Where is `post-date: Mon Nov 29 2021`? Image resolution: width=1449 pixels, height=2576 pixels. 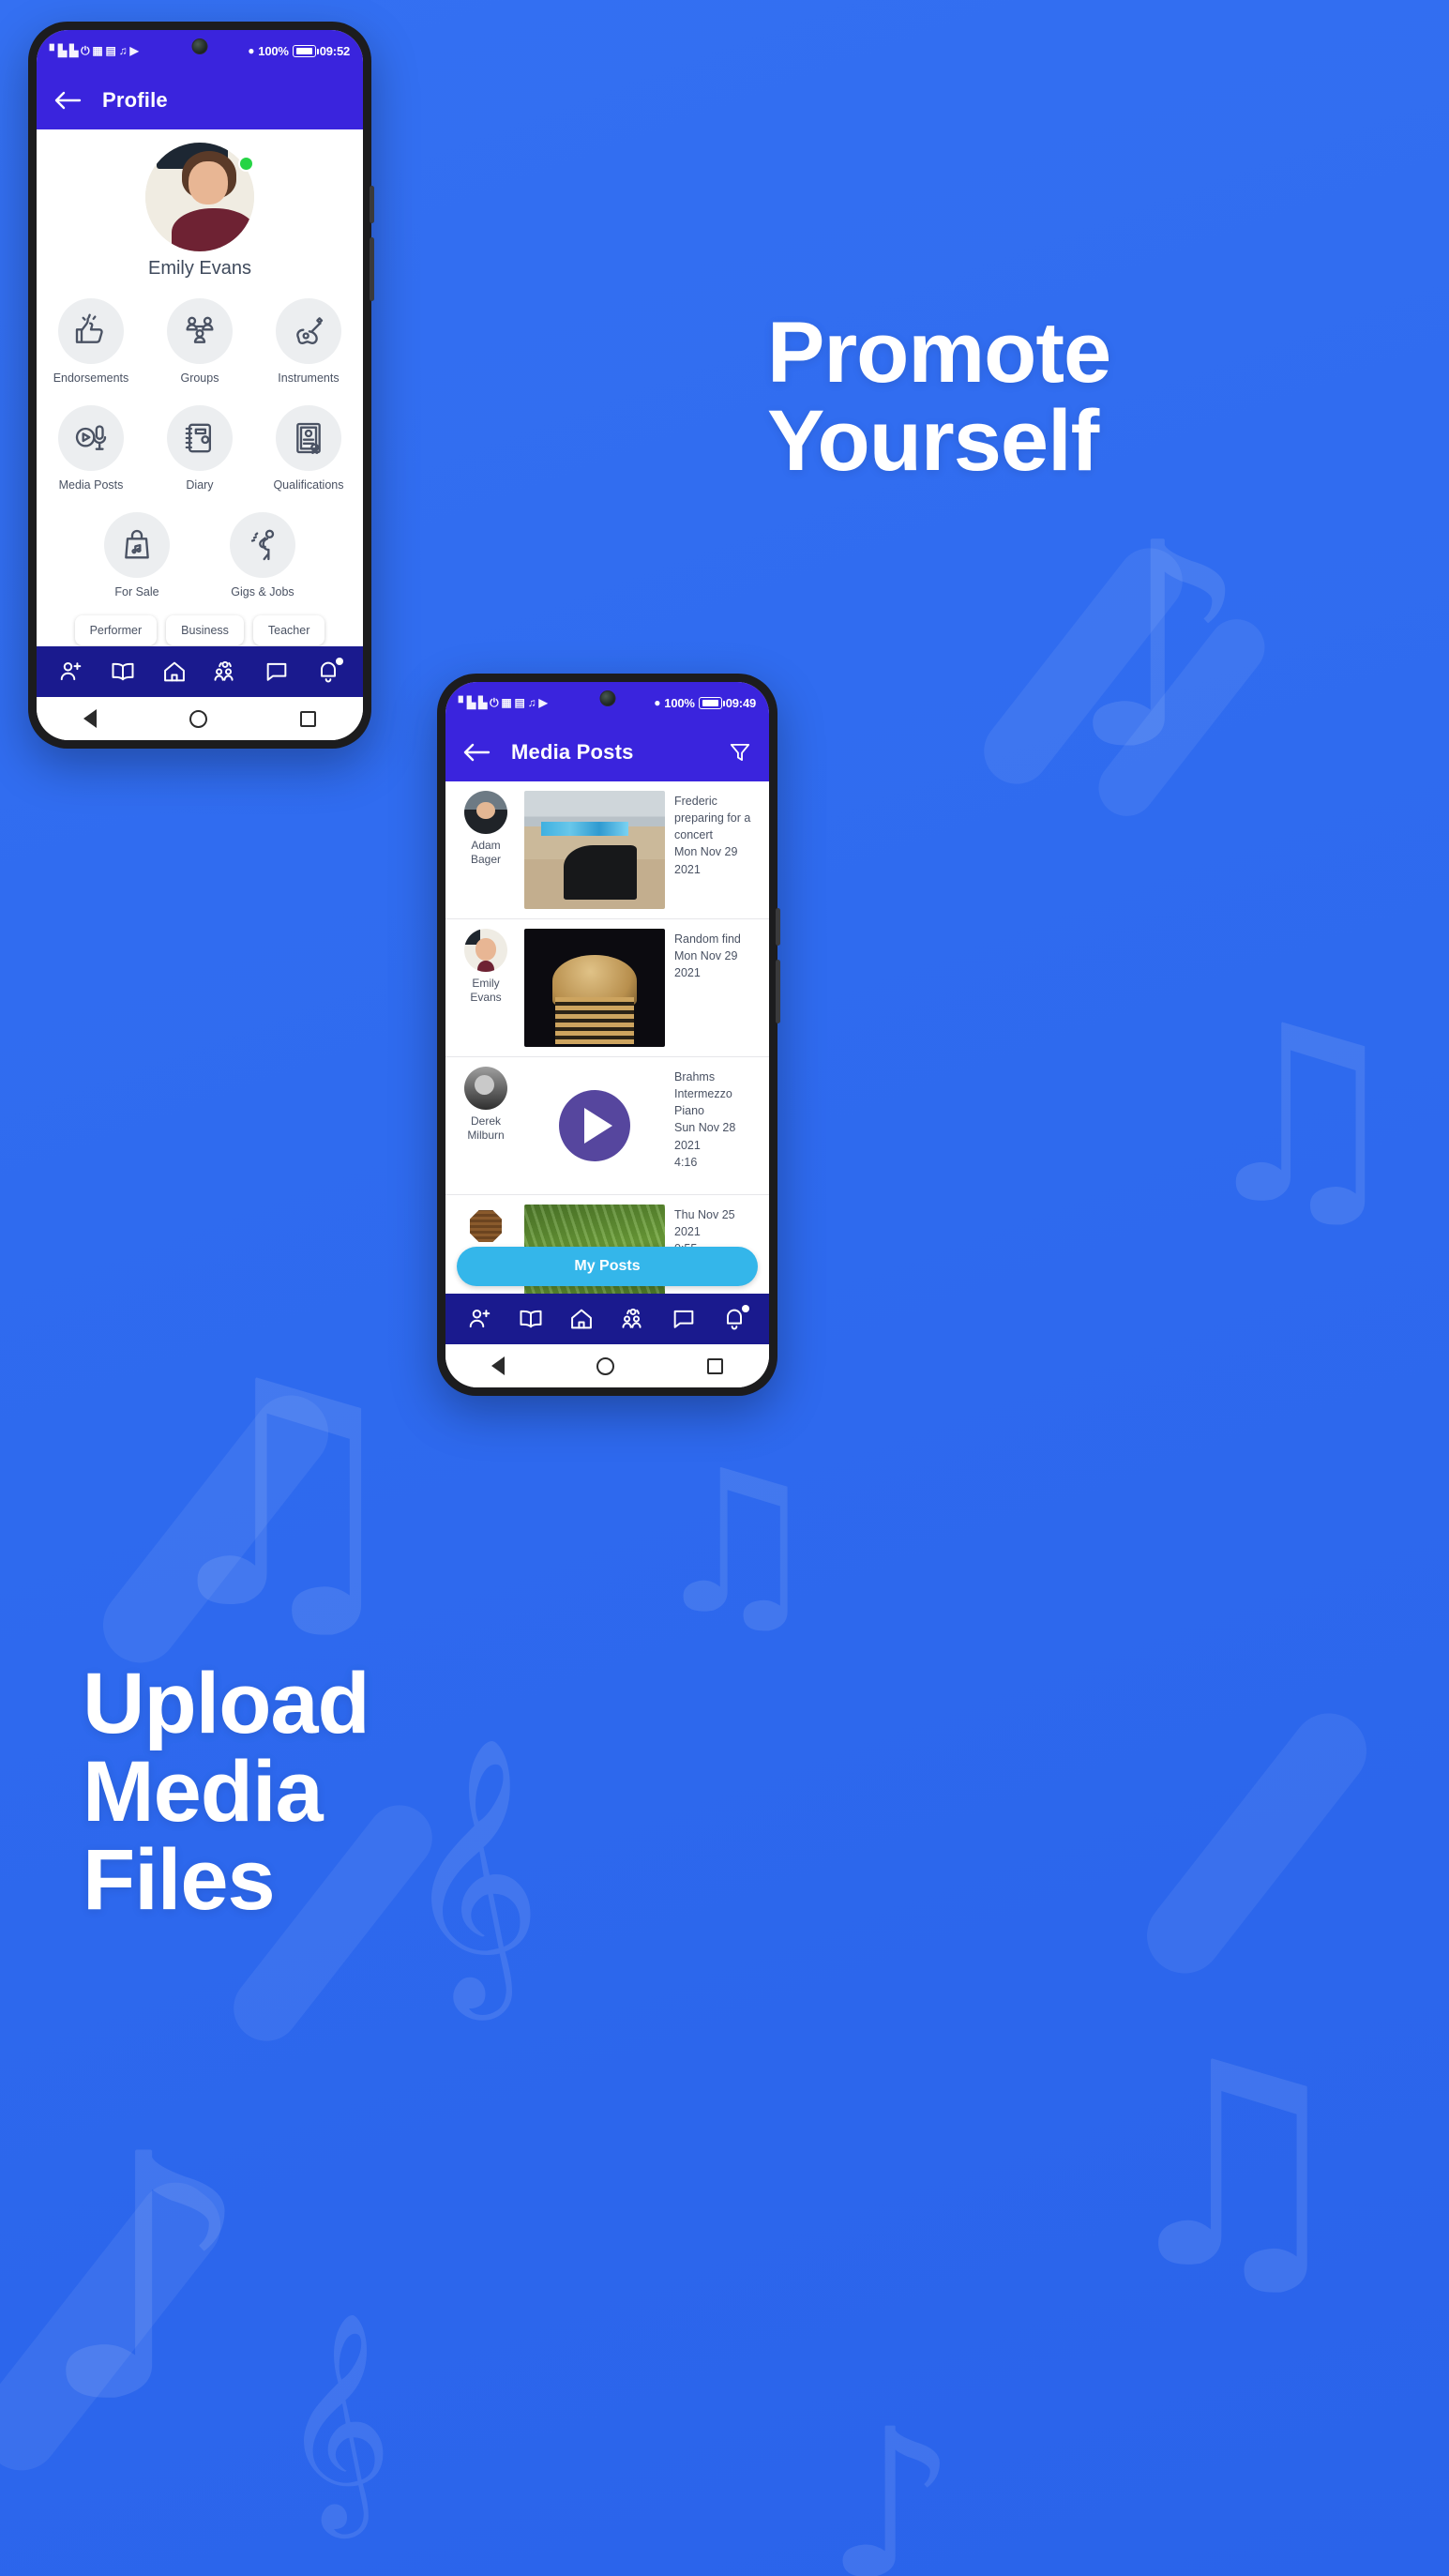
post-date: Mon Nov 29 2021 is located at coordinates (706, 965).